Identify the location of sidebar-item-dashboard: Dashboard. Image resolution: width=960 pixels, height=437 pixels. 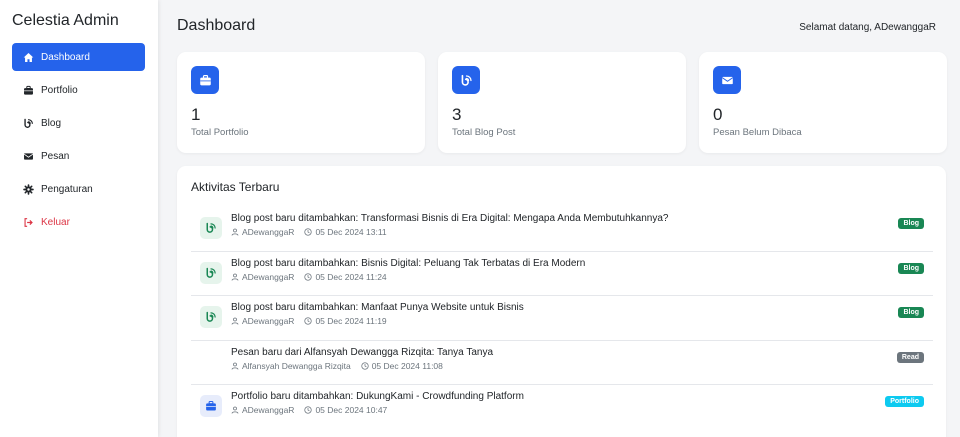
(78, 57).